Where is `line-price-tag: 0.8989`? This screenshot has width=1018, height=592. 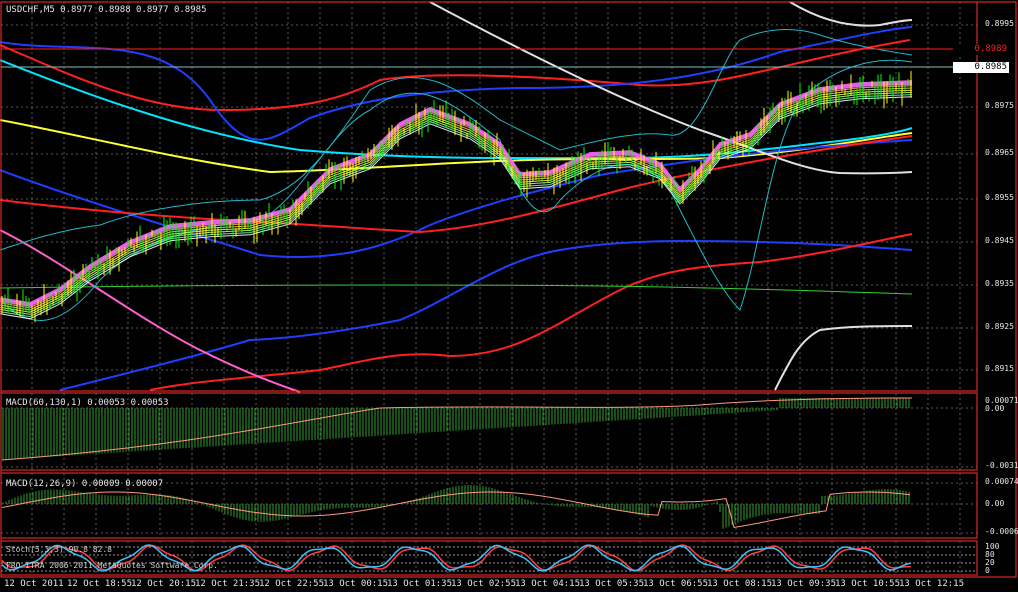
line-price-tag: 0.8989 is located at coordinates (981, 49).